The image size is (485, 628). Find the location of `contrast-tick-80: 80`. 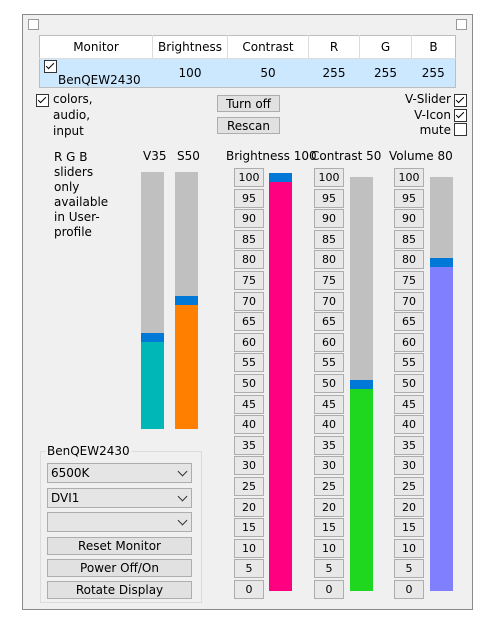

contrast-tick-80: 80 is located at coordinates (329, 260).